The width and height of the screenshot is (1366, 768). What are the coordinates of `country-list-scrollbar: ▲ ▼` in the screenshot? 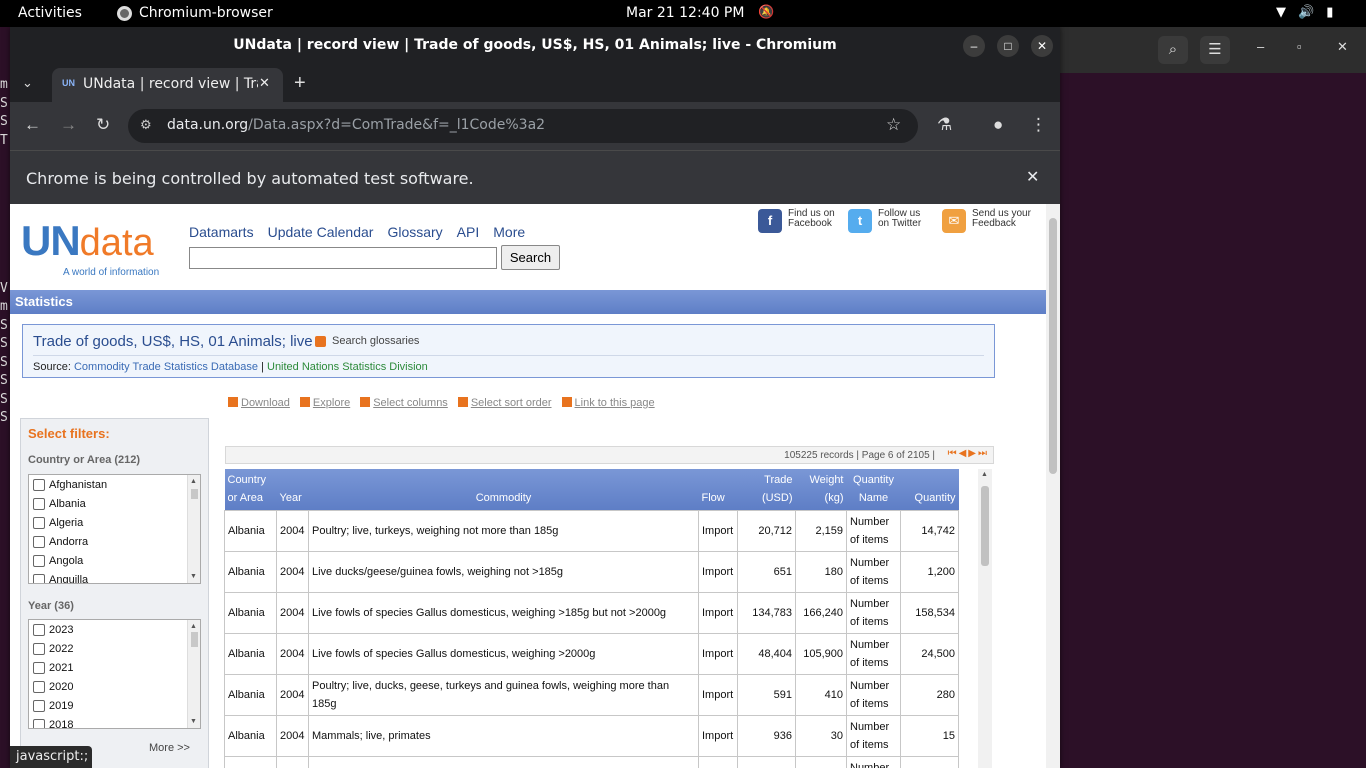 It's located at (193, 529).